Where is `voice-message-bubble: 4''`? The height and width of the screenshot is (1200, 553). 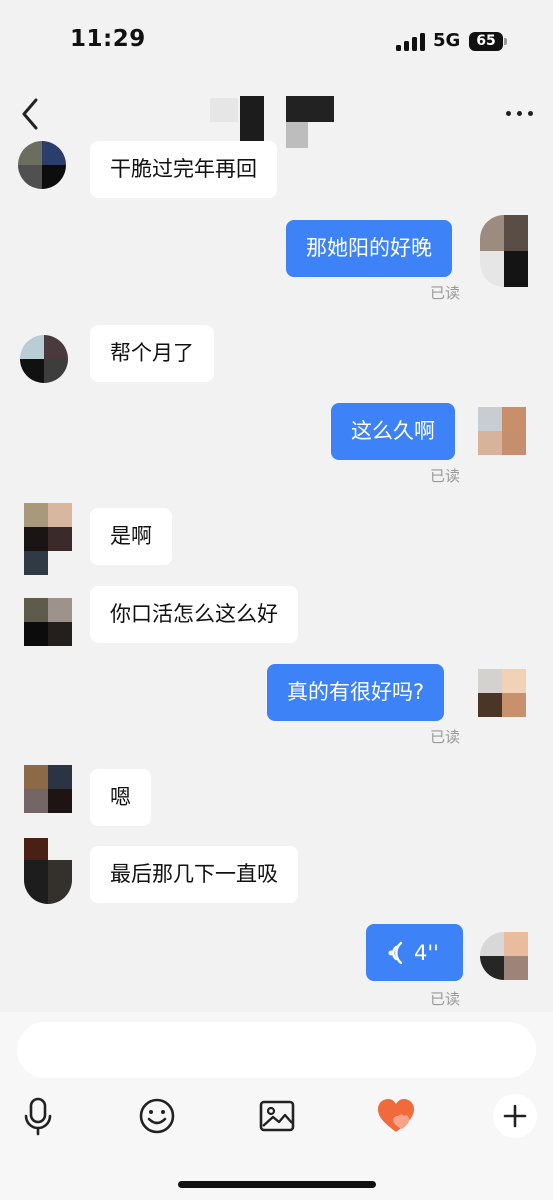
voice-message-bubble: 4'' is located at coordinates (414, 952).